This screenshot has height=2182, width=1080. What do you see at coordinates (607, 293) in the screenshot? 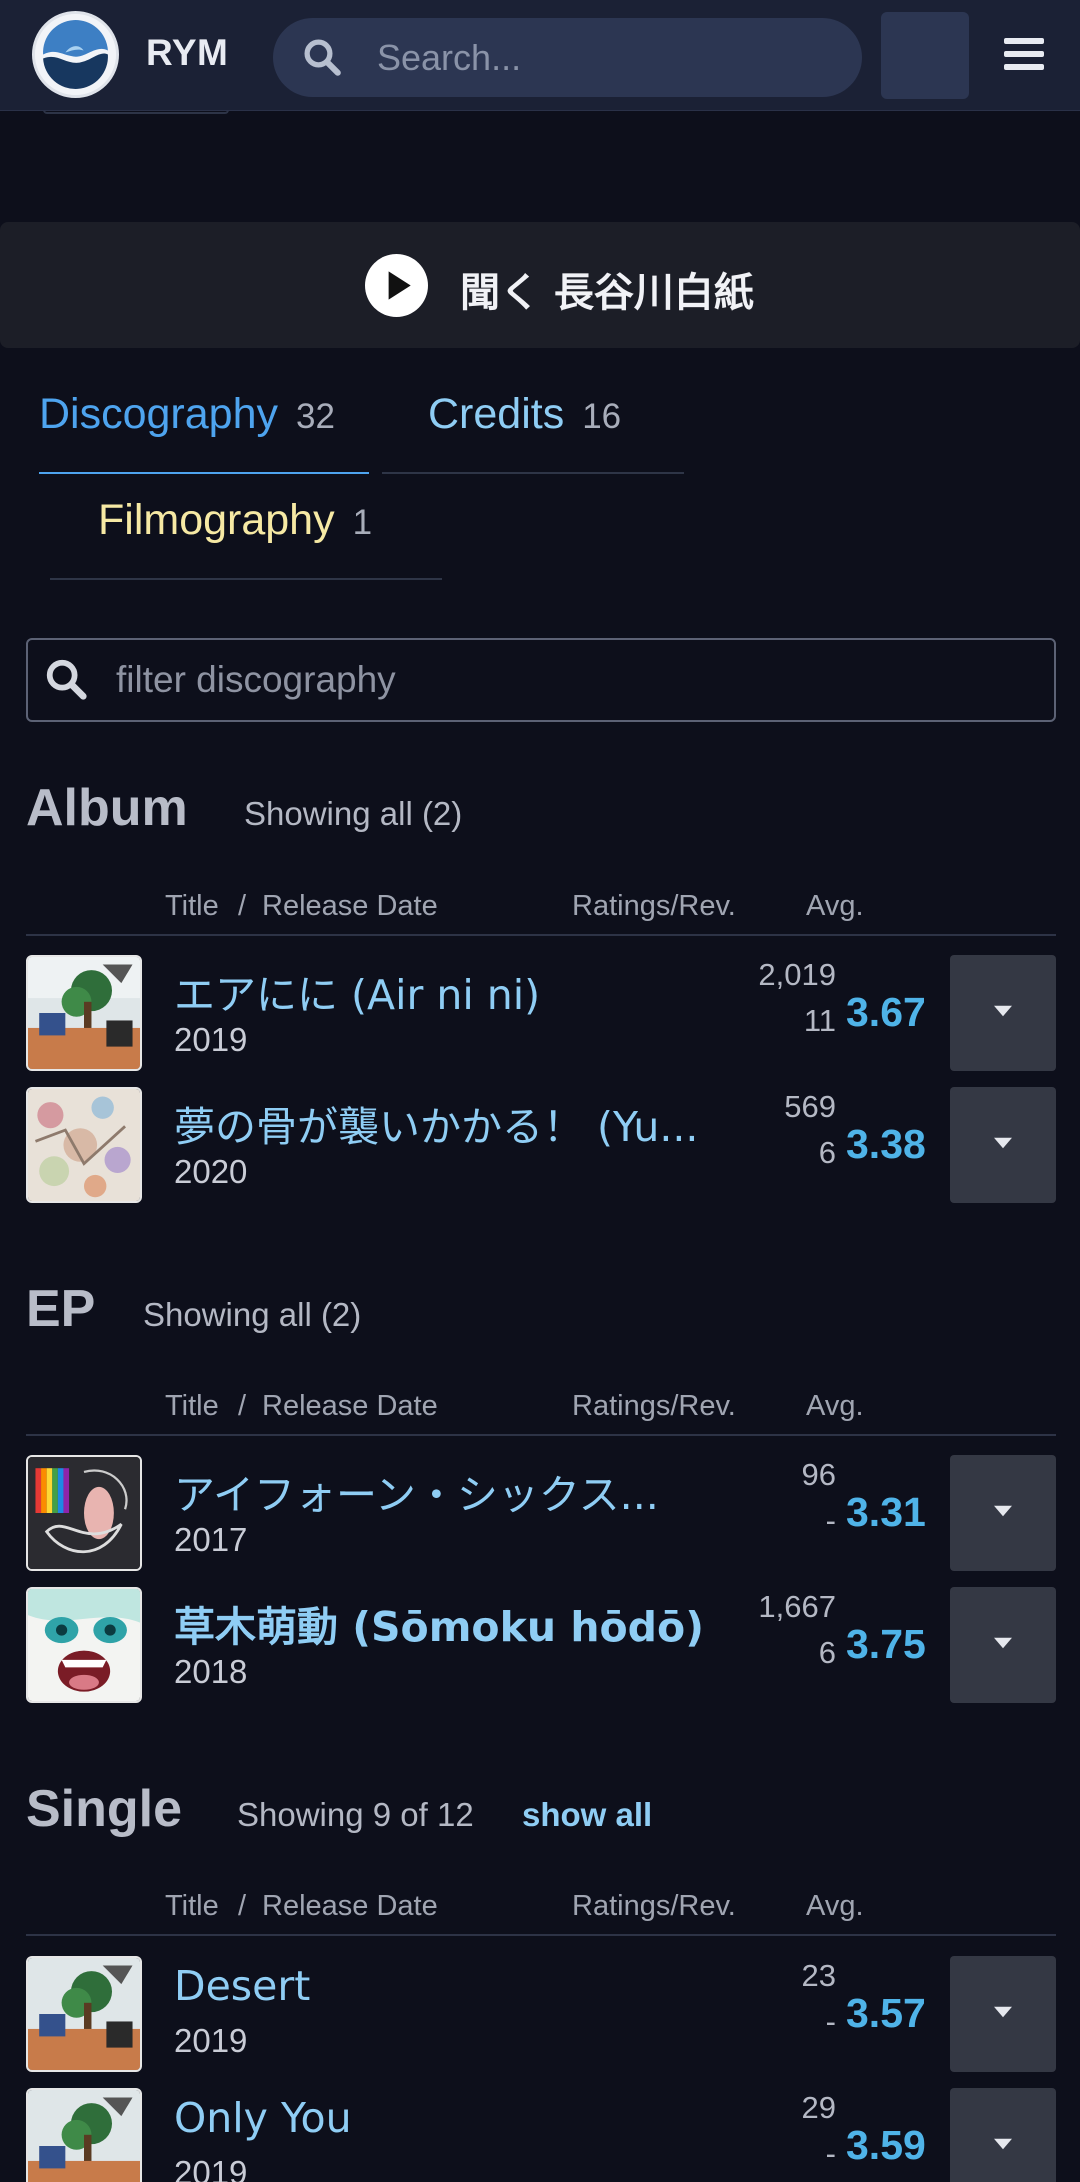
I see `listen-label: 聞く 長谷川白紙` at bounding box center [607, 293].